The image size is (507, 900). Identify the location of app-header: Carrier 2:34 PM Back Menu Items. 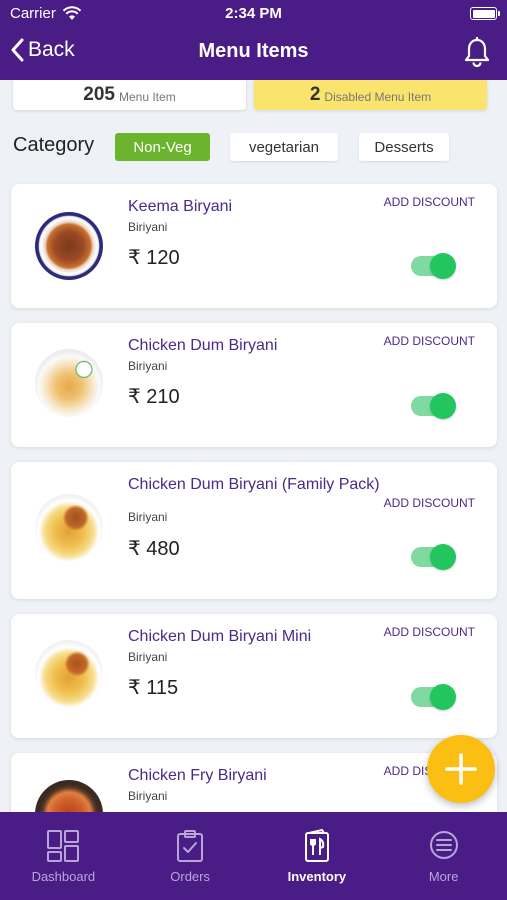
(253, 40).